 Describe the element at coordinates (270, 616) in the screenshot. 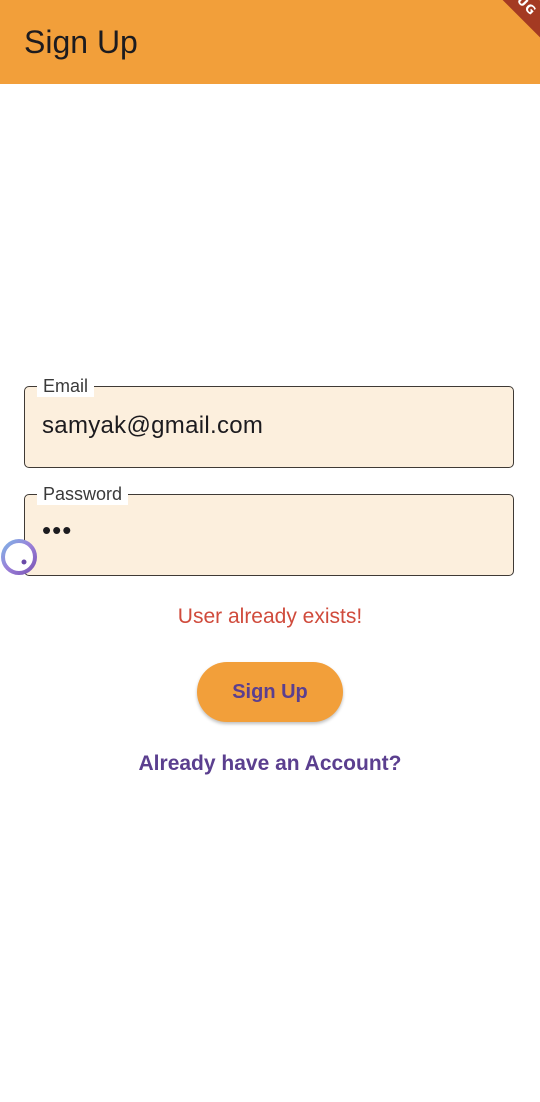

I see `error-message: User already exists!` at that location.